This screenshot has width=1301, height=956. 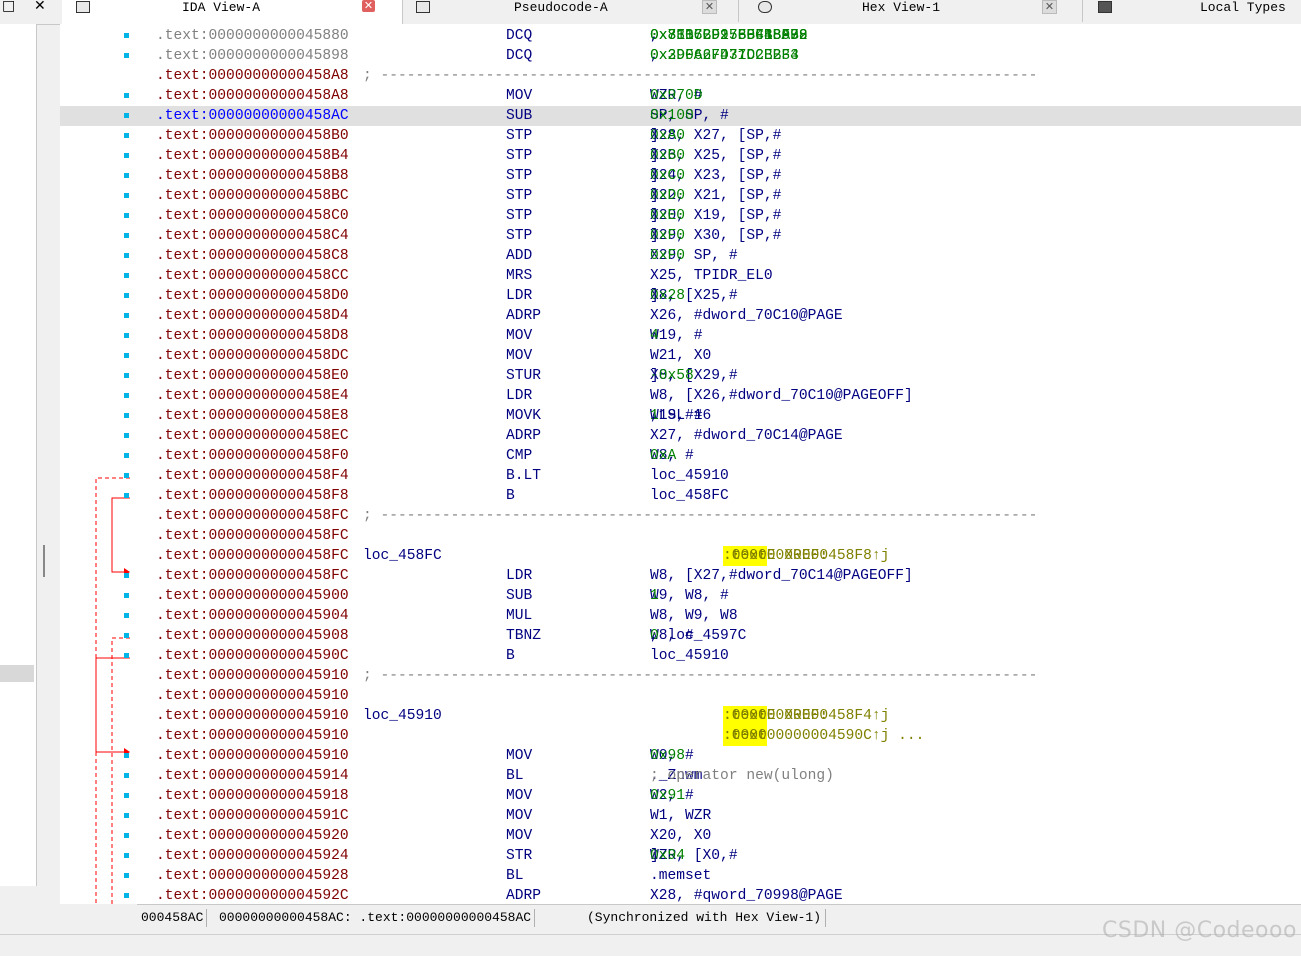 What do you see at coordinates (519, 396) in the screenshot?
I see `mnemonic: LDR` at bounding box center [519, 396].